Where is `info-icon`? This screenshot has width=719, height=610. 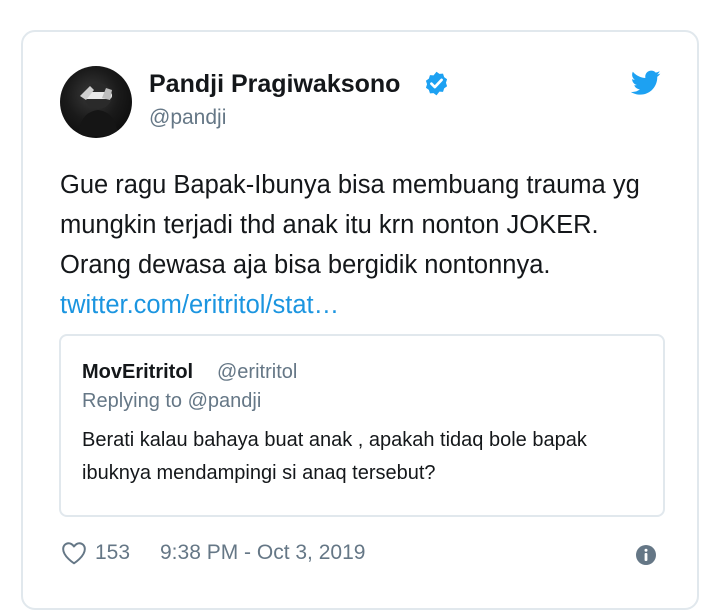 info-icon is located at coordinates (646, 555).